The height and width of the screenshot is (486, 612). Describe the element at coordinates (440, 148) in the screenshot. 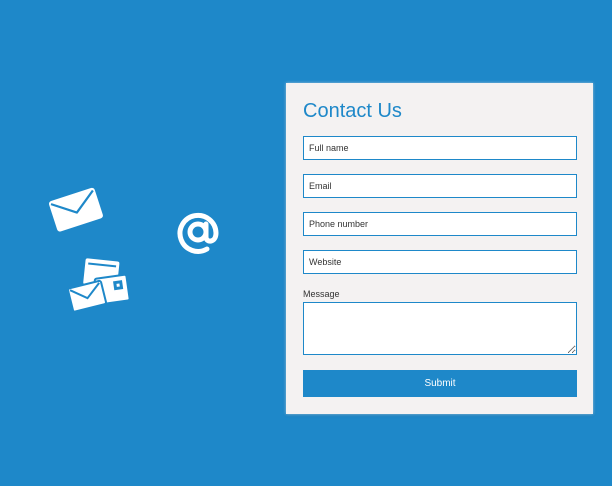

I see `full-name-input` at that location.